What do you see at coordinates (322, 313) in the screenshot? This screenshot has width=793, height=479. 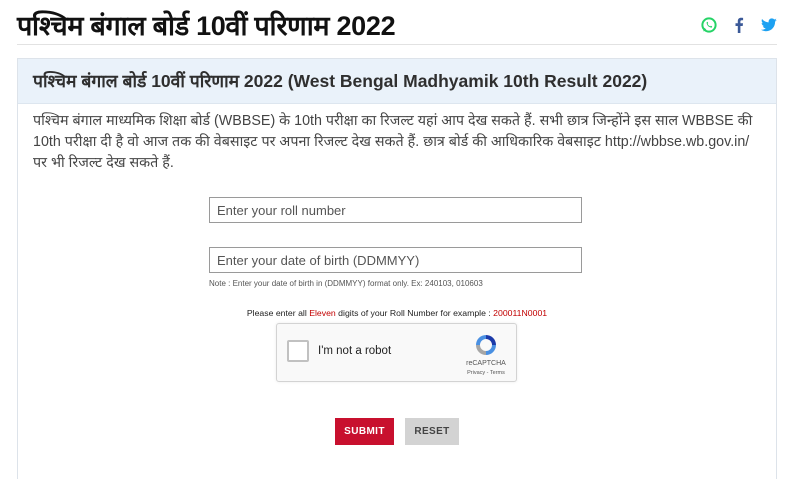 I see `instruction-highlight: Eleven` at bounding box center [322, 313].